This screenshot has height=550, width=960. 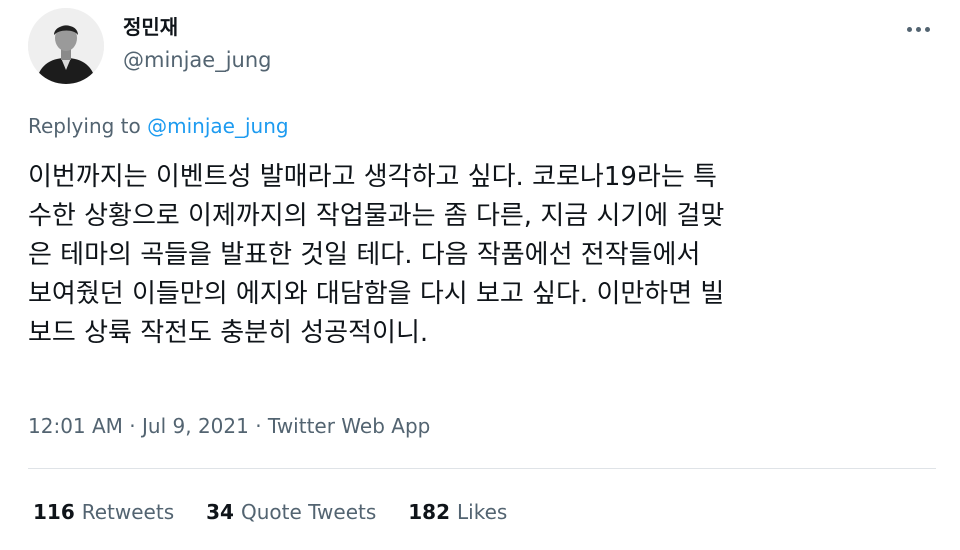 I want to click on likes-stat: 182 Likes, so click(x=457, y=512).